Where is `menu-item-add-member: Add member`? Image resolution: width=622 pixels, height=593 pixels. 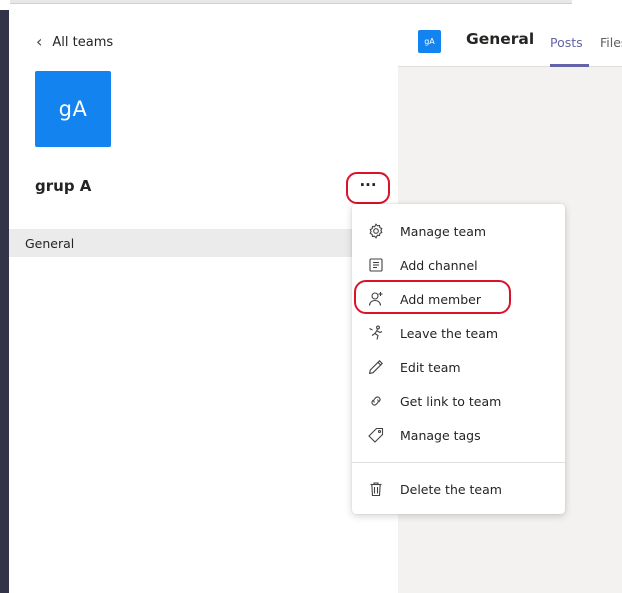
menu-item-add-member: Add member is located at coordinates (458, 299).